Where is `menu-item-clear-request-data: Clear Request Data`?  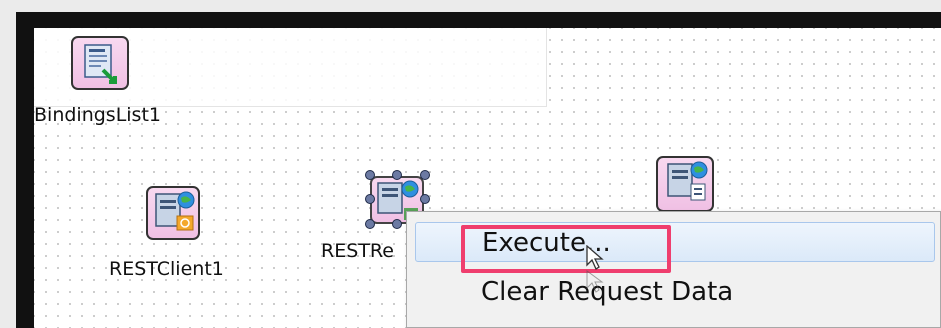 menu-item-clear-request-data: Clear Request Data is located at coordinates (675, 292).